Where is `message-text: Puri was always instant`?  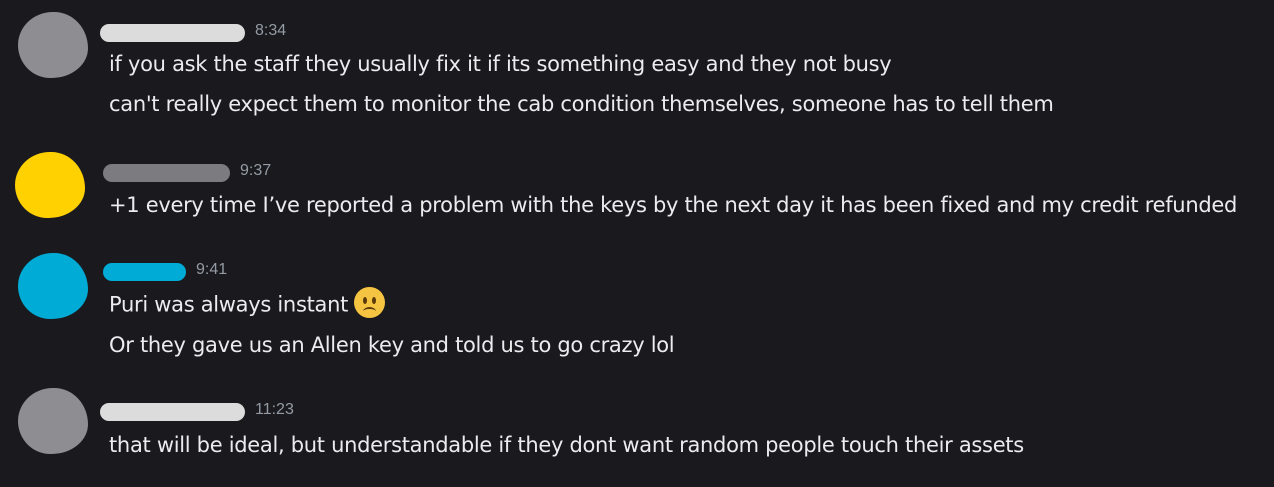
message-text: Puri was always instant is located at coordinates (247, 304).